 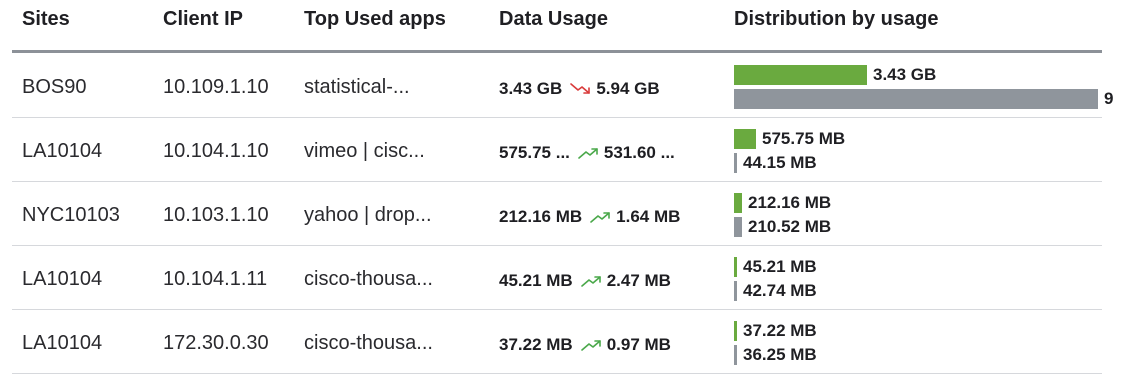 What do you see at coordinates (780, 290) in the screenshot?
I see `usage-bar-secondary-label: 42.74 MB` at bounding box center [780, 290].